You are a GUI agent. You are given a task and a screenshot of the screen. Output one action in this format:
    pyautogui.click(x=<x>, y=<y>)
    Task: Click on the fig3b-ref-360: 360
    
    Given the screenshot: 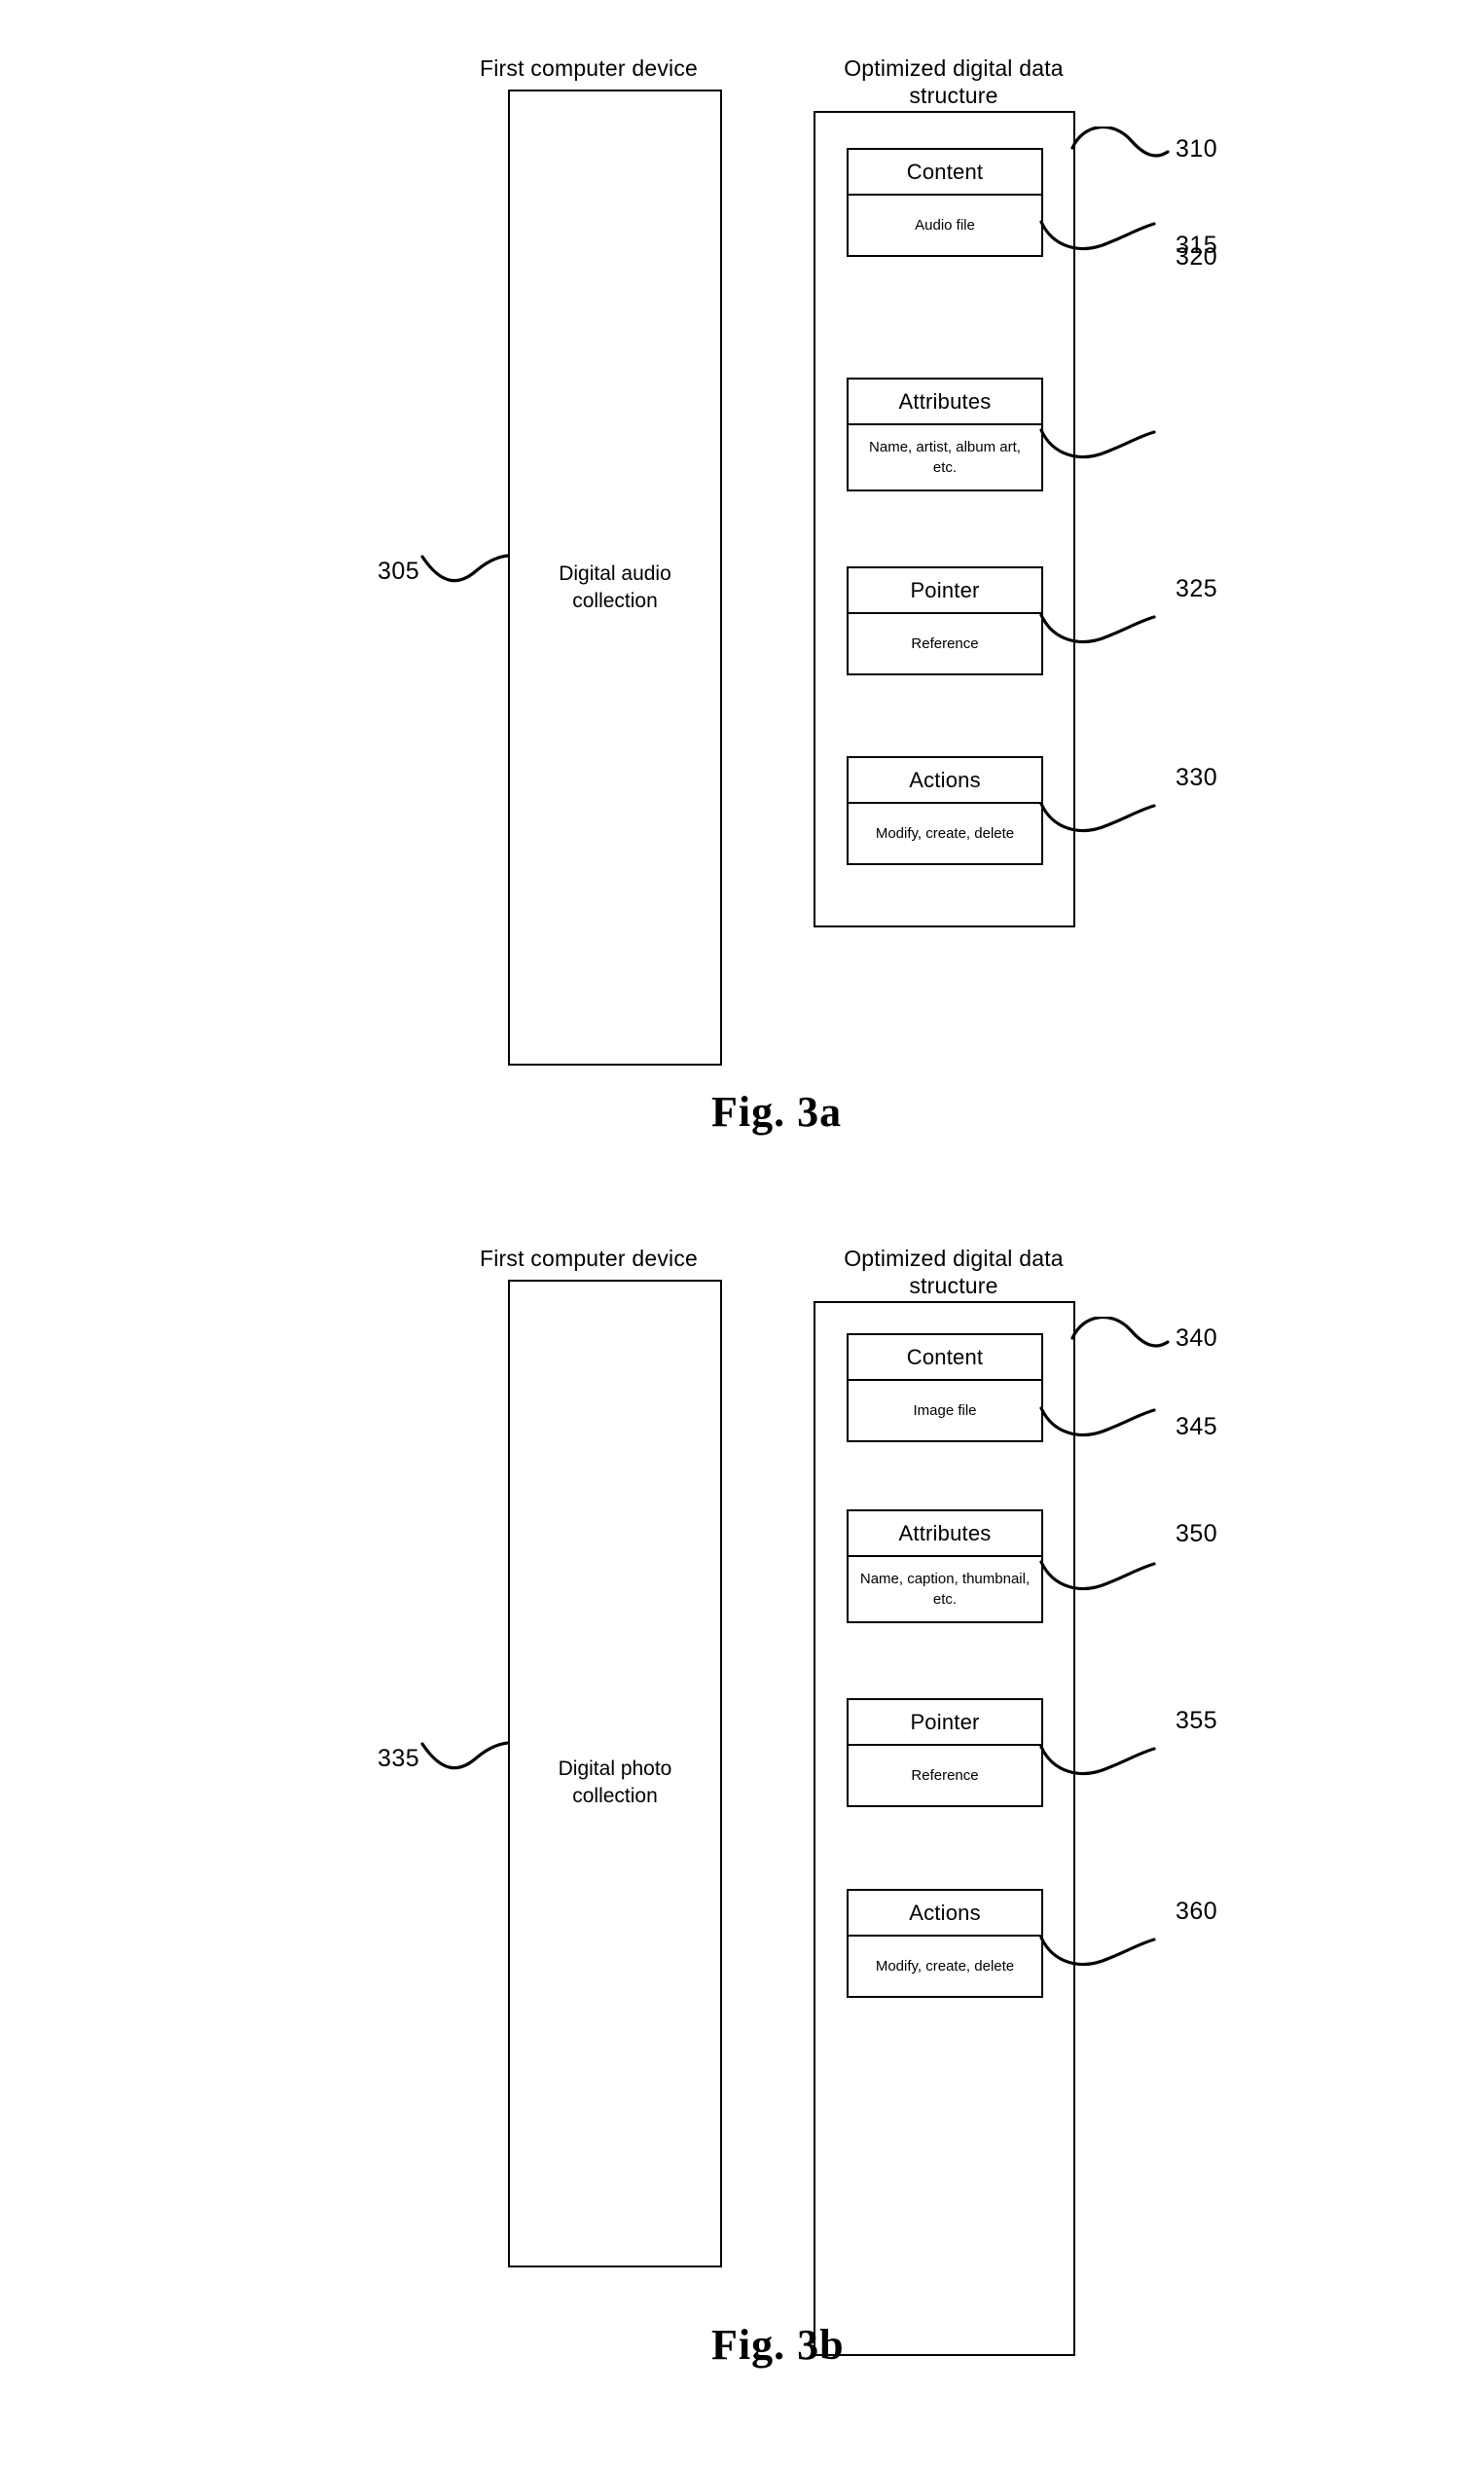 What is the action you would take?
    pyautogui.click(x=1197, y=1912)
    